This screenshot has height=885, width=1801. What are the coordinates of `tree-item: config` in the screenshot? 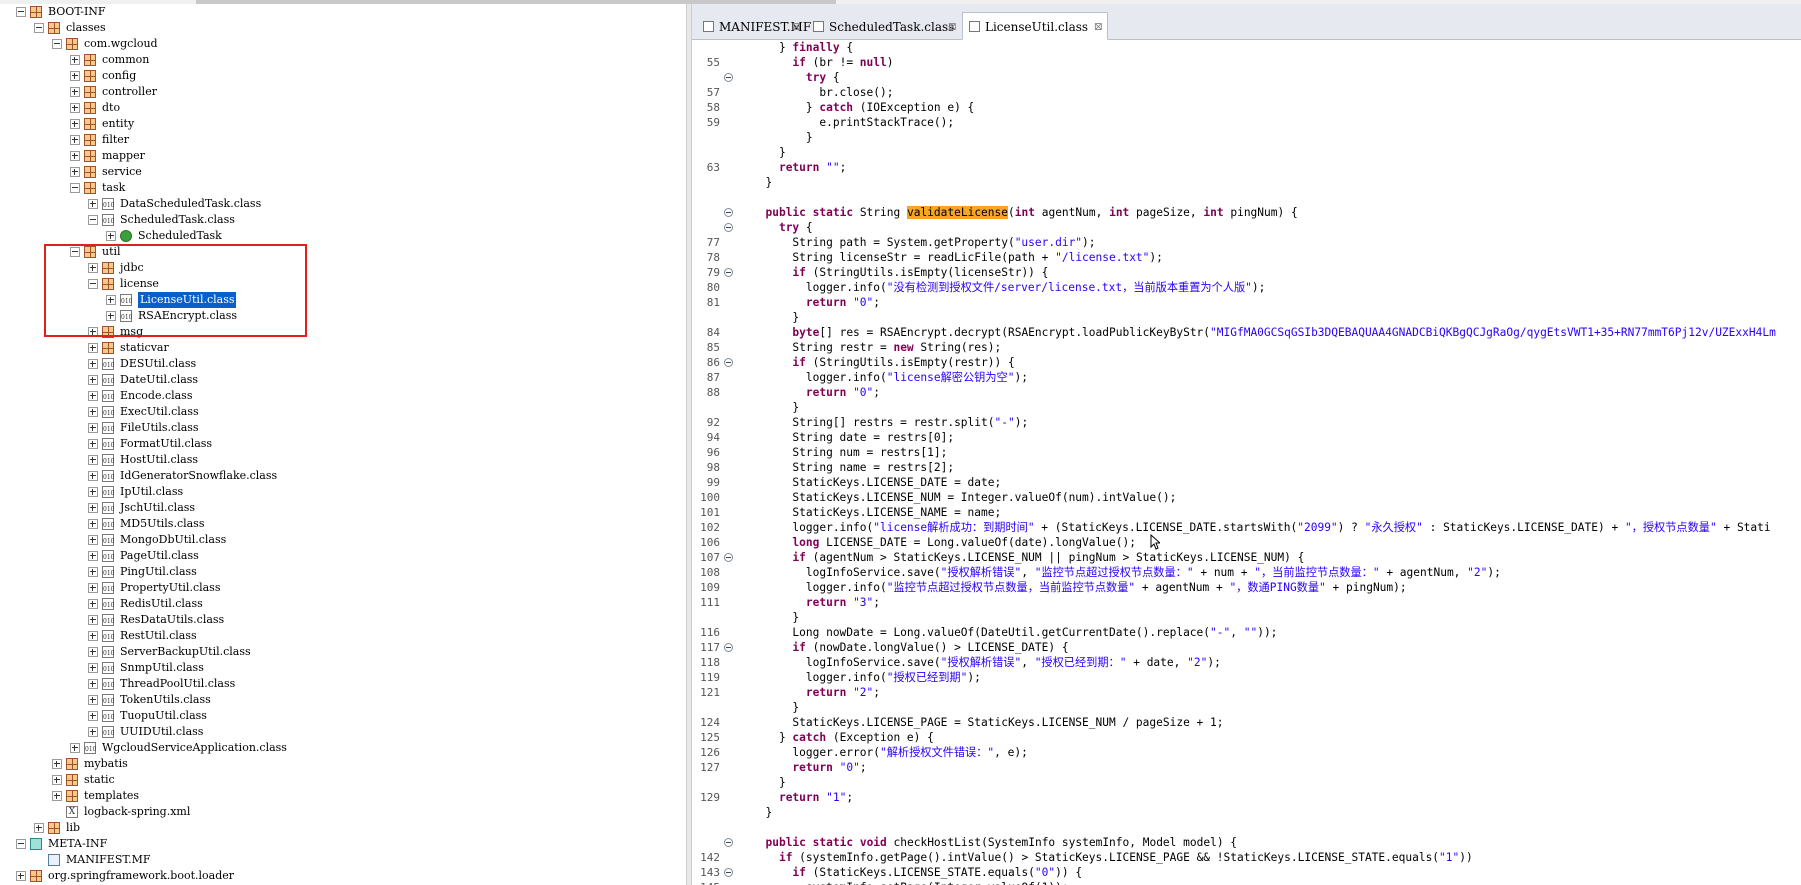 It's located at (343, 76).